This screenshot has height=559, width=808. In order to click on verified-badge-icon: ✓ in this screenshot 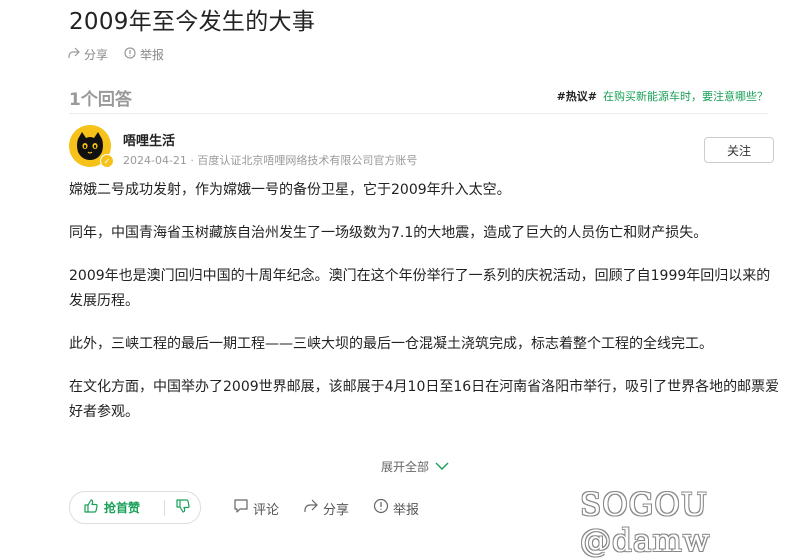, I will do `click(107, 161)`.